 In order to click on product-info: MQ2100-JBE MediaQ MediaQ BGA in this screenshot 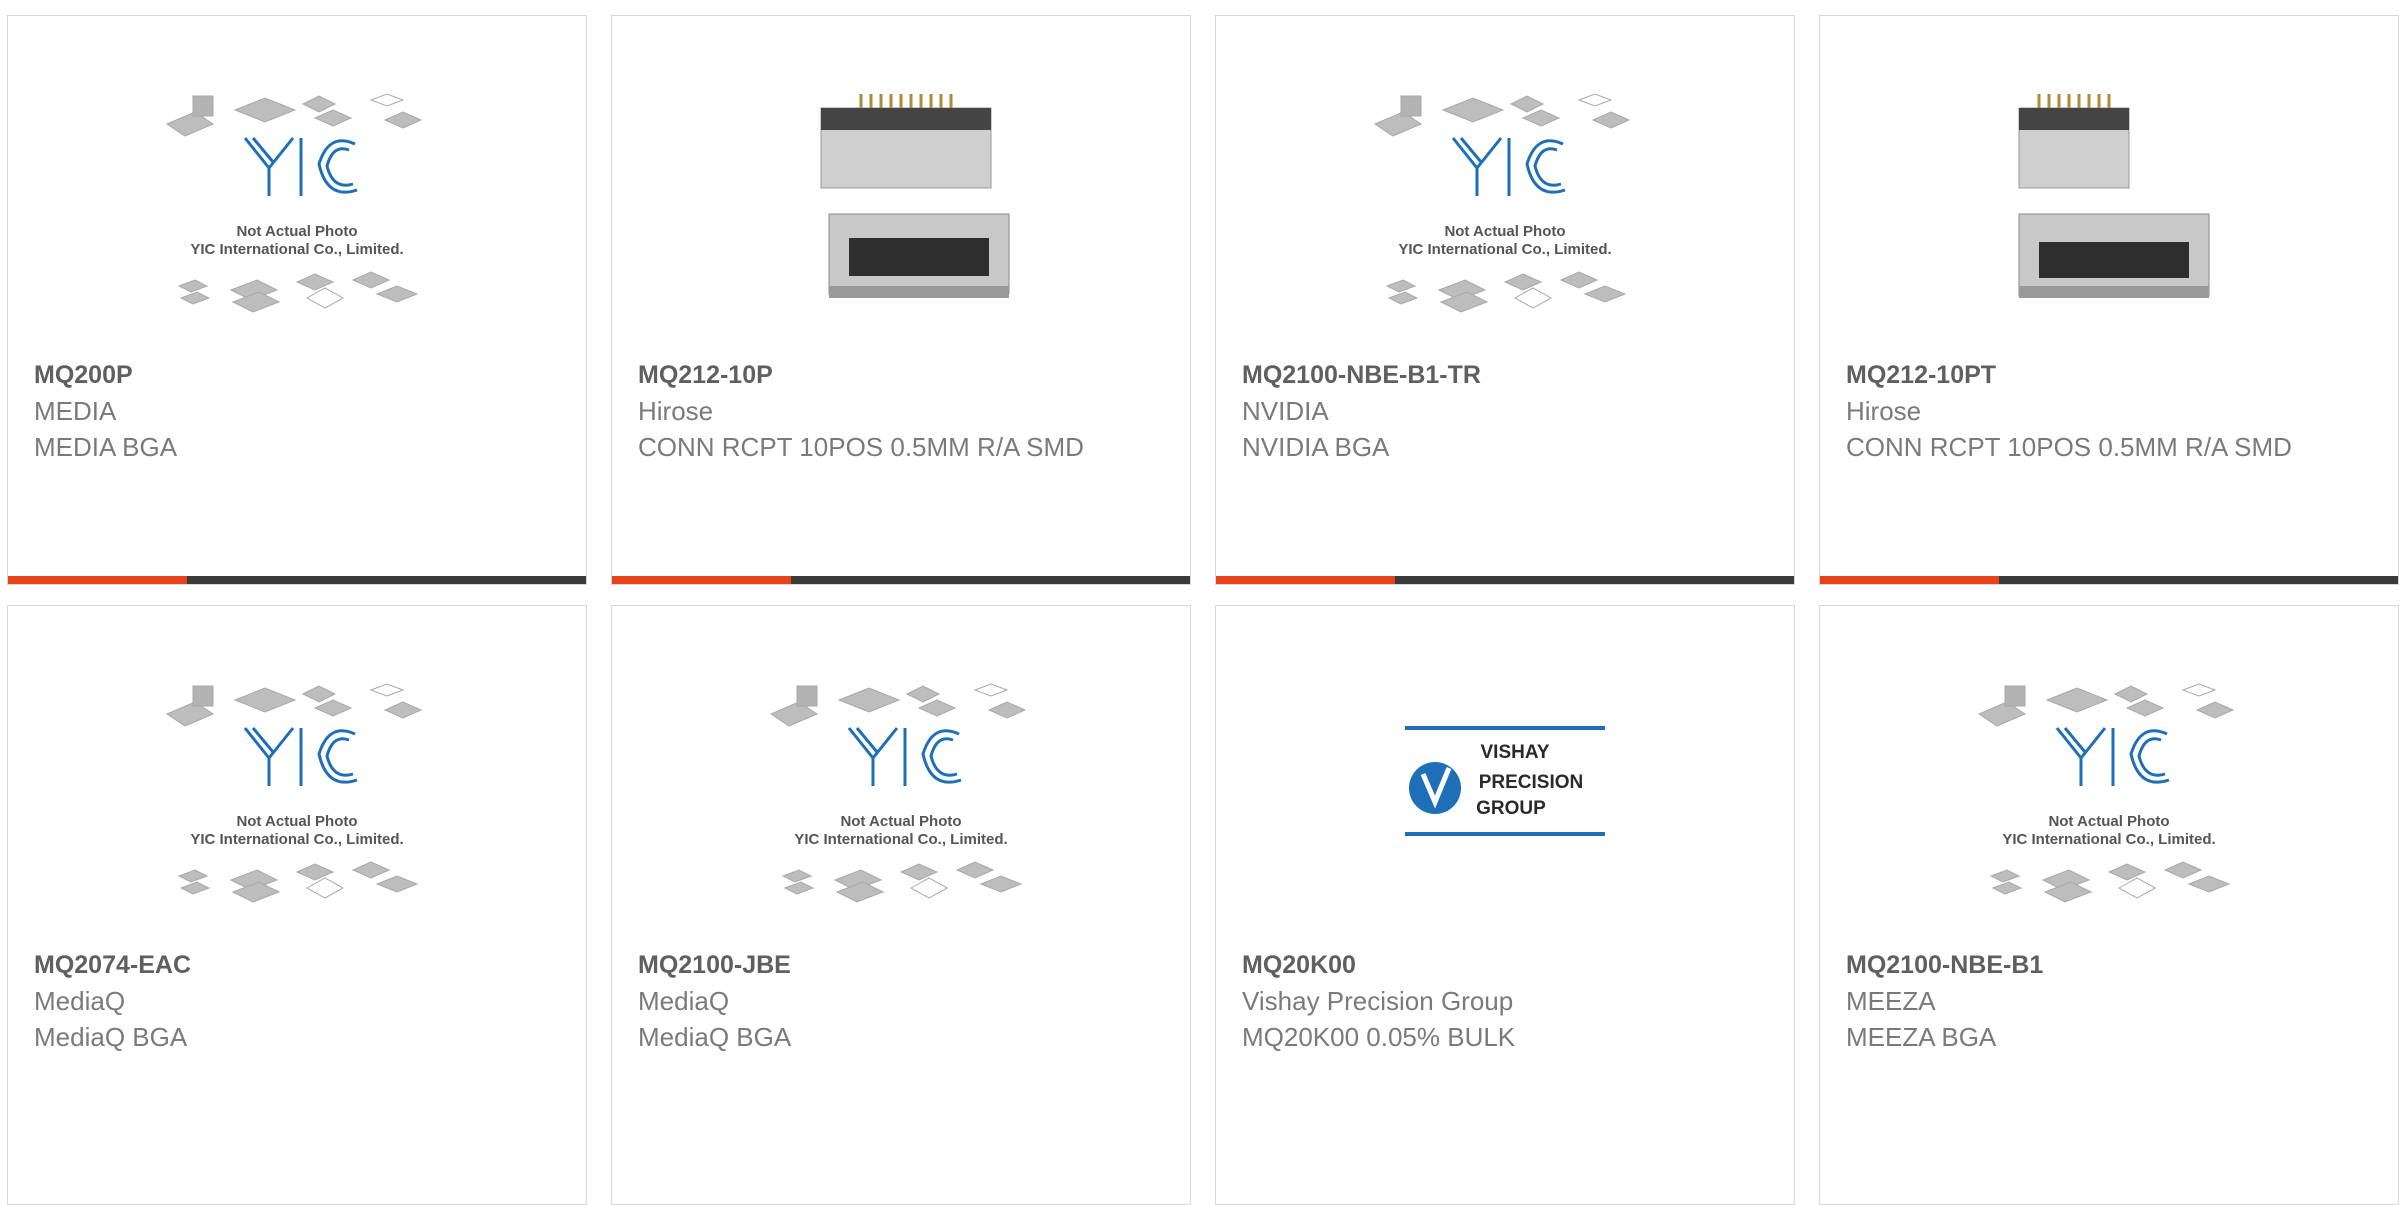, I will do `click(901, 1001)`.